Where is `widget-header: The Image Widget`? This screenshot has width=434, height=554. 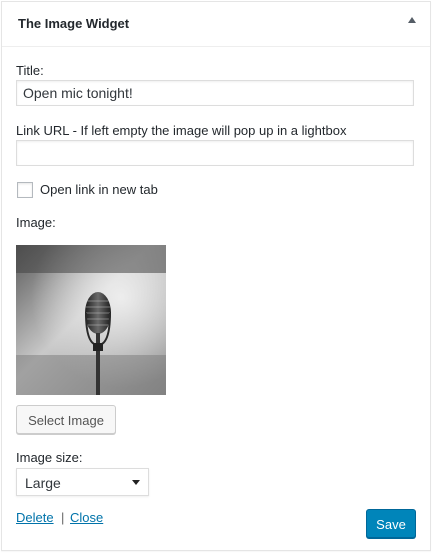 widget-header: The Image Widget is located at coordinates (216, 24).